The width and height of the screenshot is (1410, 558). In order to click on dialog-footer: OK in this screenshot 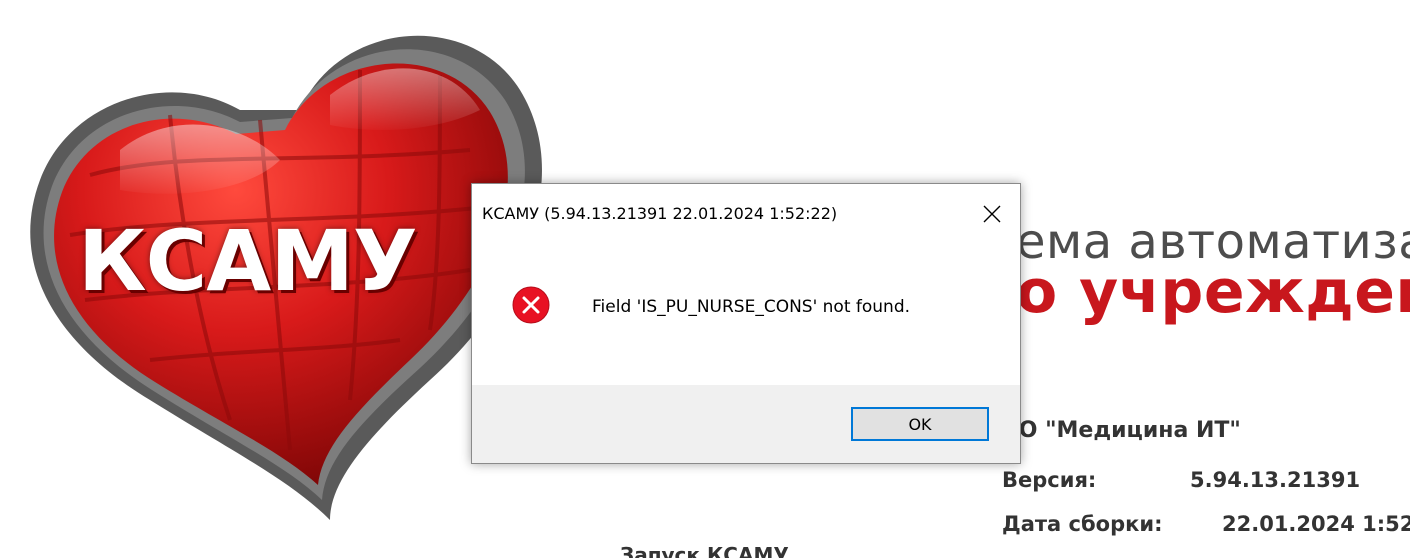, I will do `click(746, 424)`.